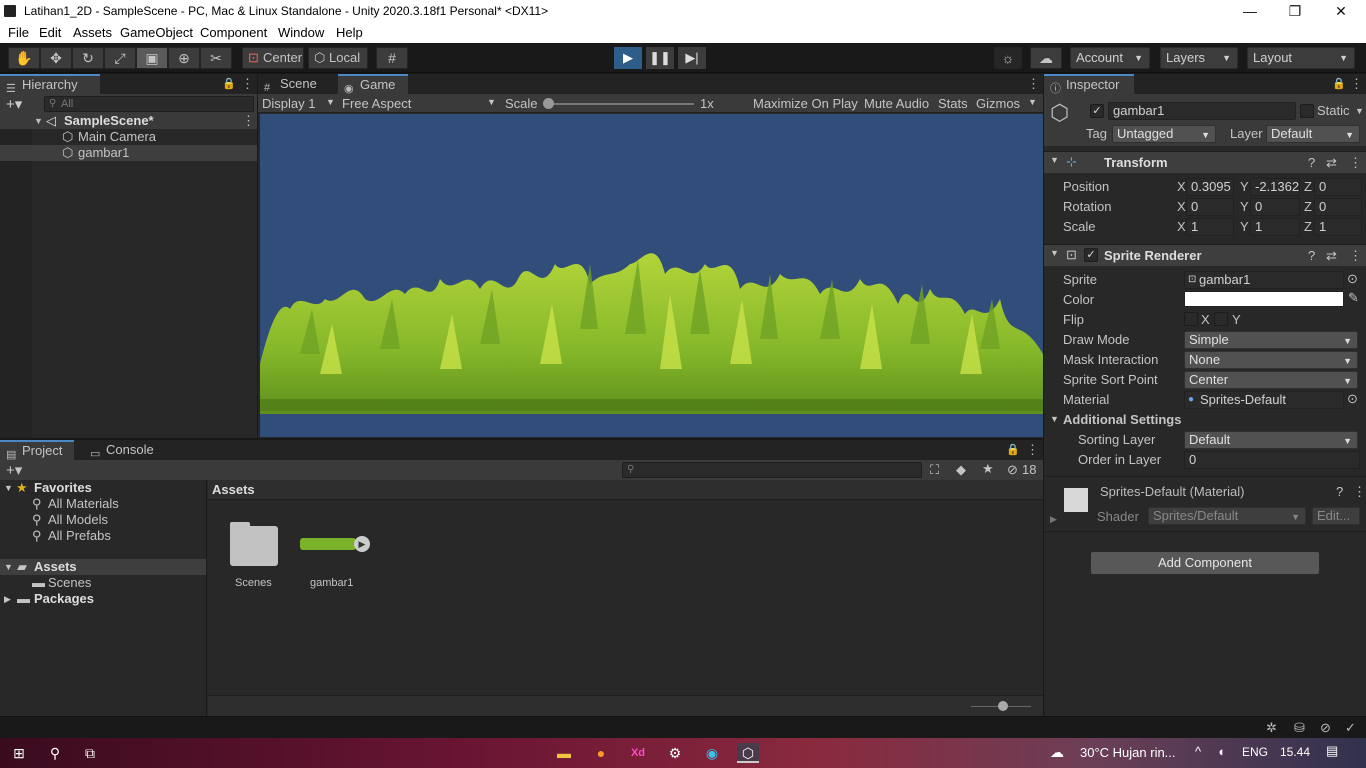 The width and height of the screenshot is (1366, 768). What do you see at coordinates (1210, 227) in the screenshot?
I see `scale-x-field: 1` at bounding box center [1210, 227].